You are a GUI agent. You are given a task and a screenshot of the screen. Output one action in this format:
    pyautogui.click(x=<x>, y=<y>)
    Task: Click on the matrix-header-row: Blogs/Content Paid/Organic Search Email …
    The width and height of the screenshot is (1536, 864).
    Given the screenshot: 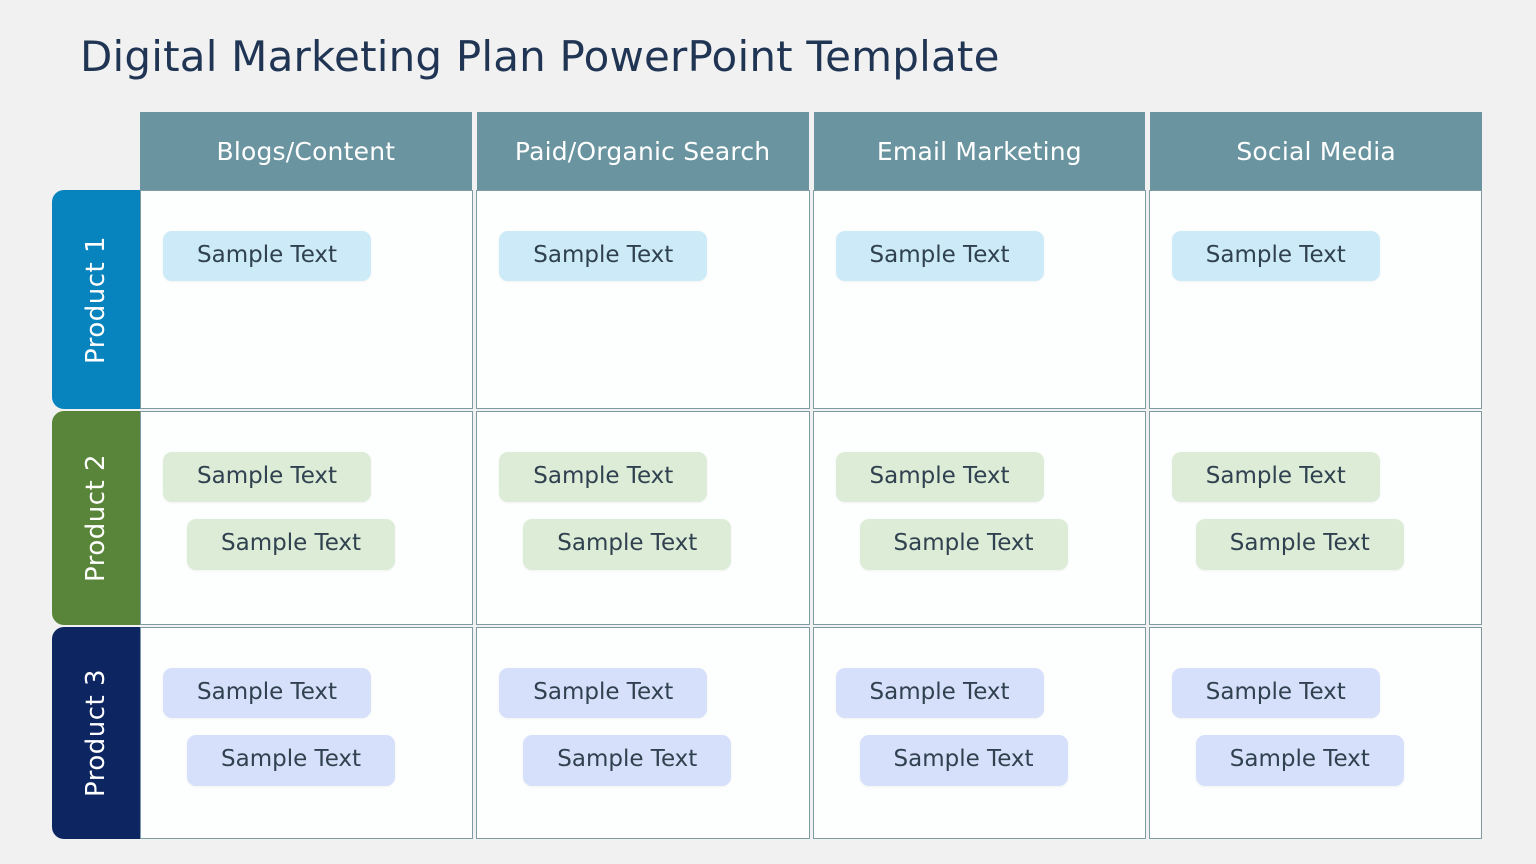 What is the action you would take?
    pyautogui.click(x=811, y=151)
    